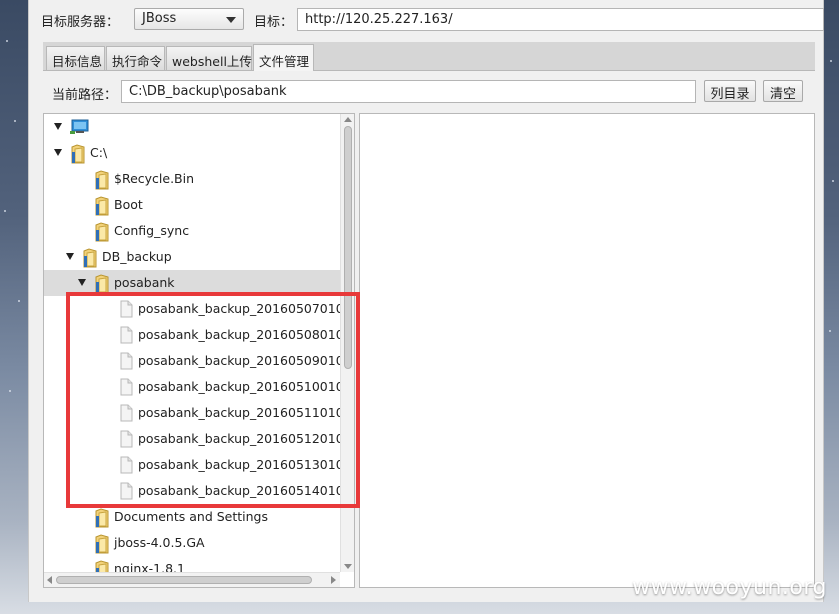 The height and width of the screenshot is (614, 839). Describe the element at coordinates (135, 58) in the screenshot. I see `tab-exec-command: 执行命令` at that location.